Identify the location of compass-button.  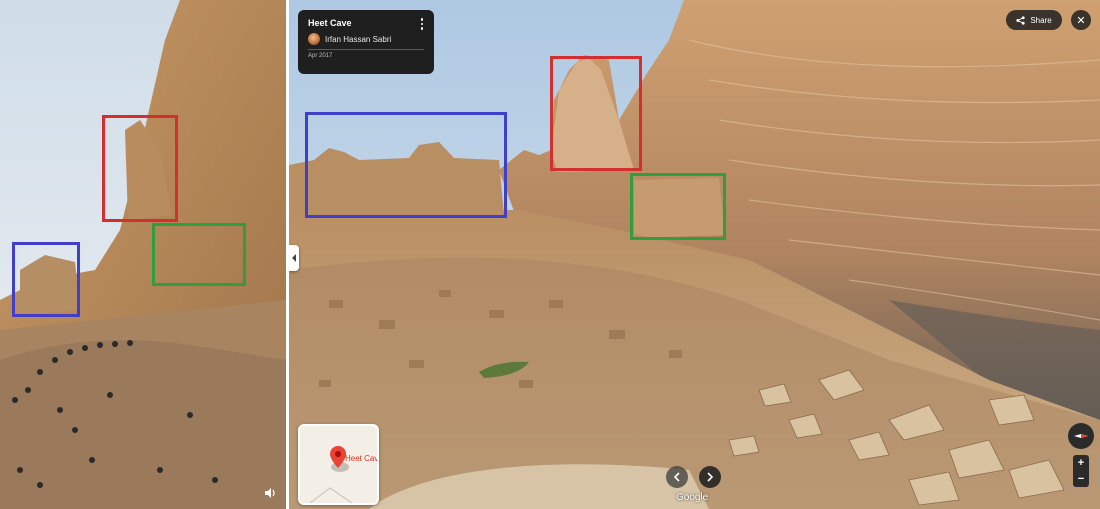
(1081, 436).